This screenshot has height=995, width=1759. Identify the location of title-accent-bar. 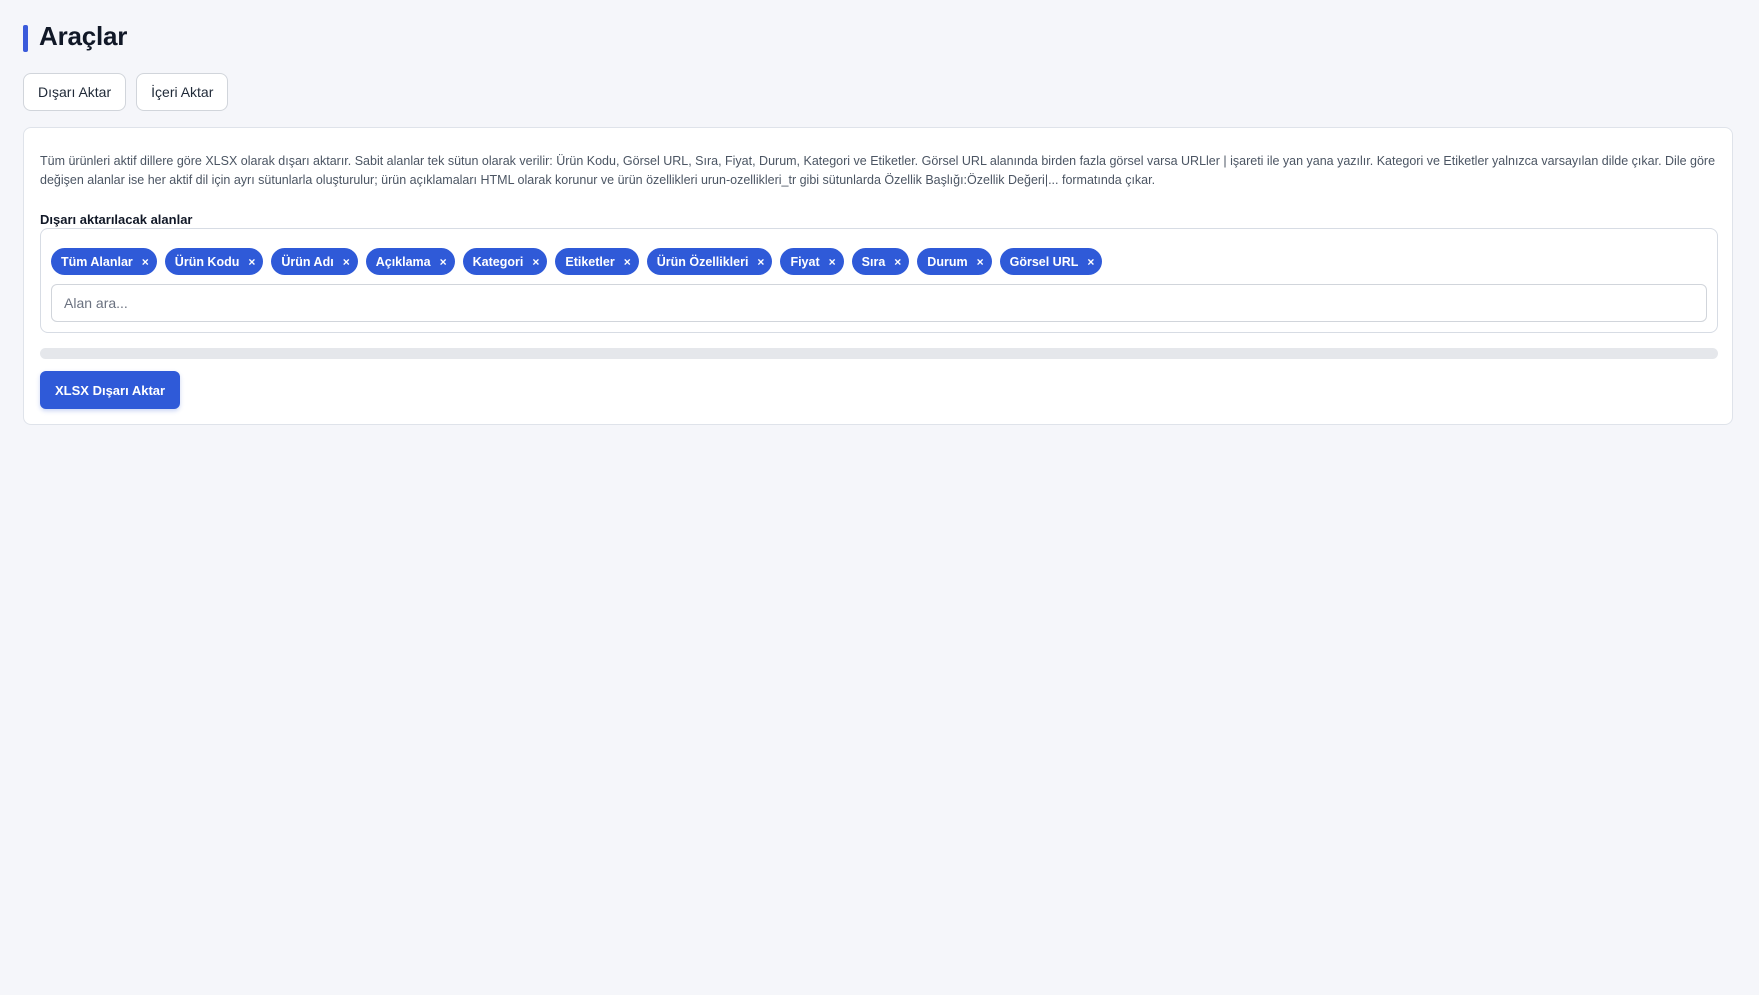
(25, 38).